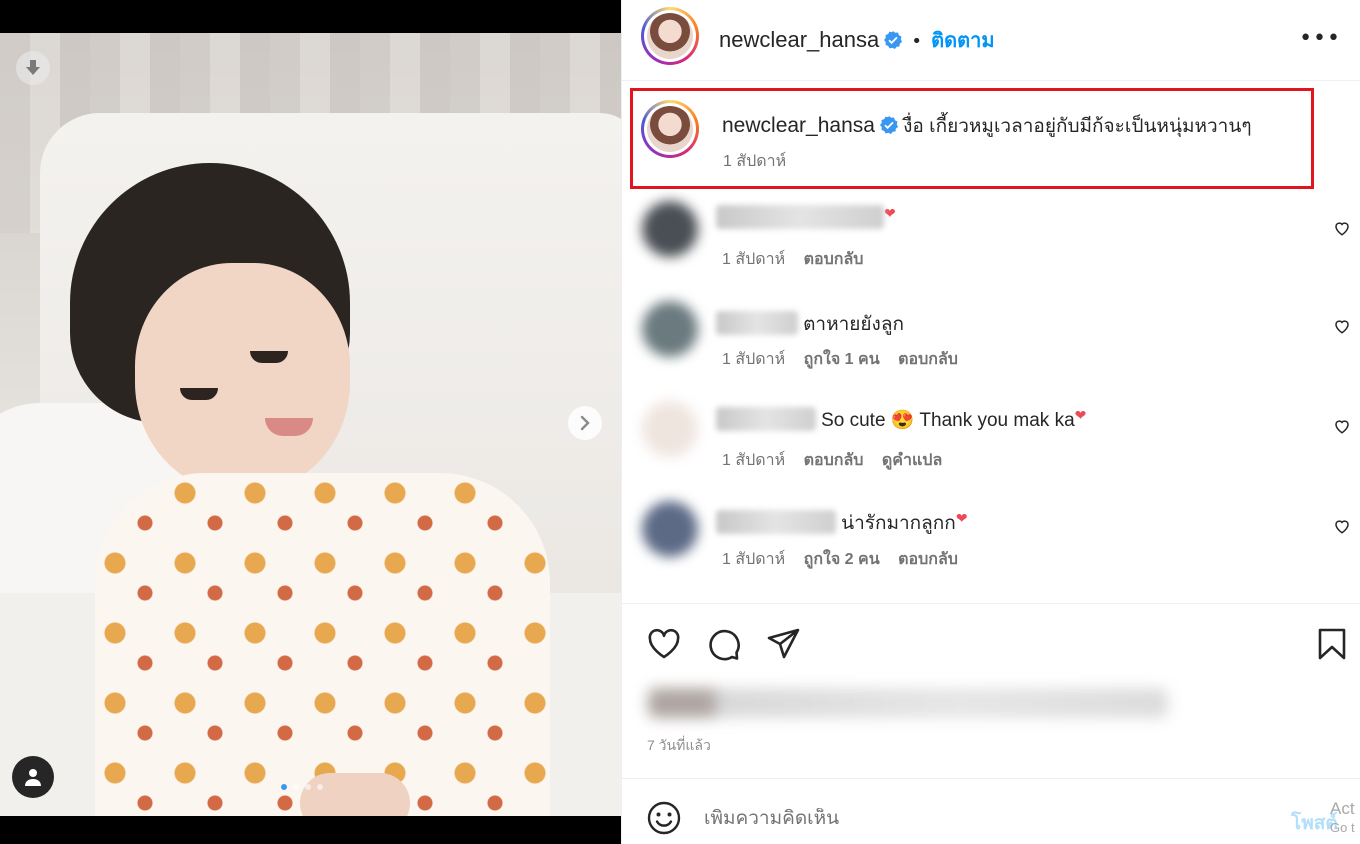  I want to click on share-icon, so click(784, 644).